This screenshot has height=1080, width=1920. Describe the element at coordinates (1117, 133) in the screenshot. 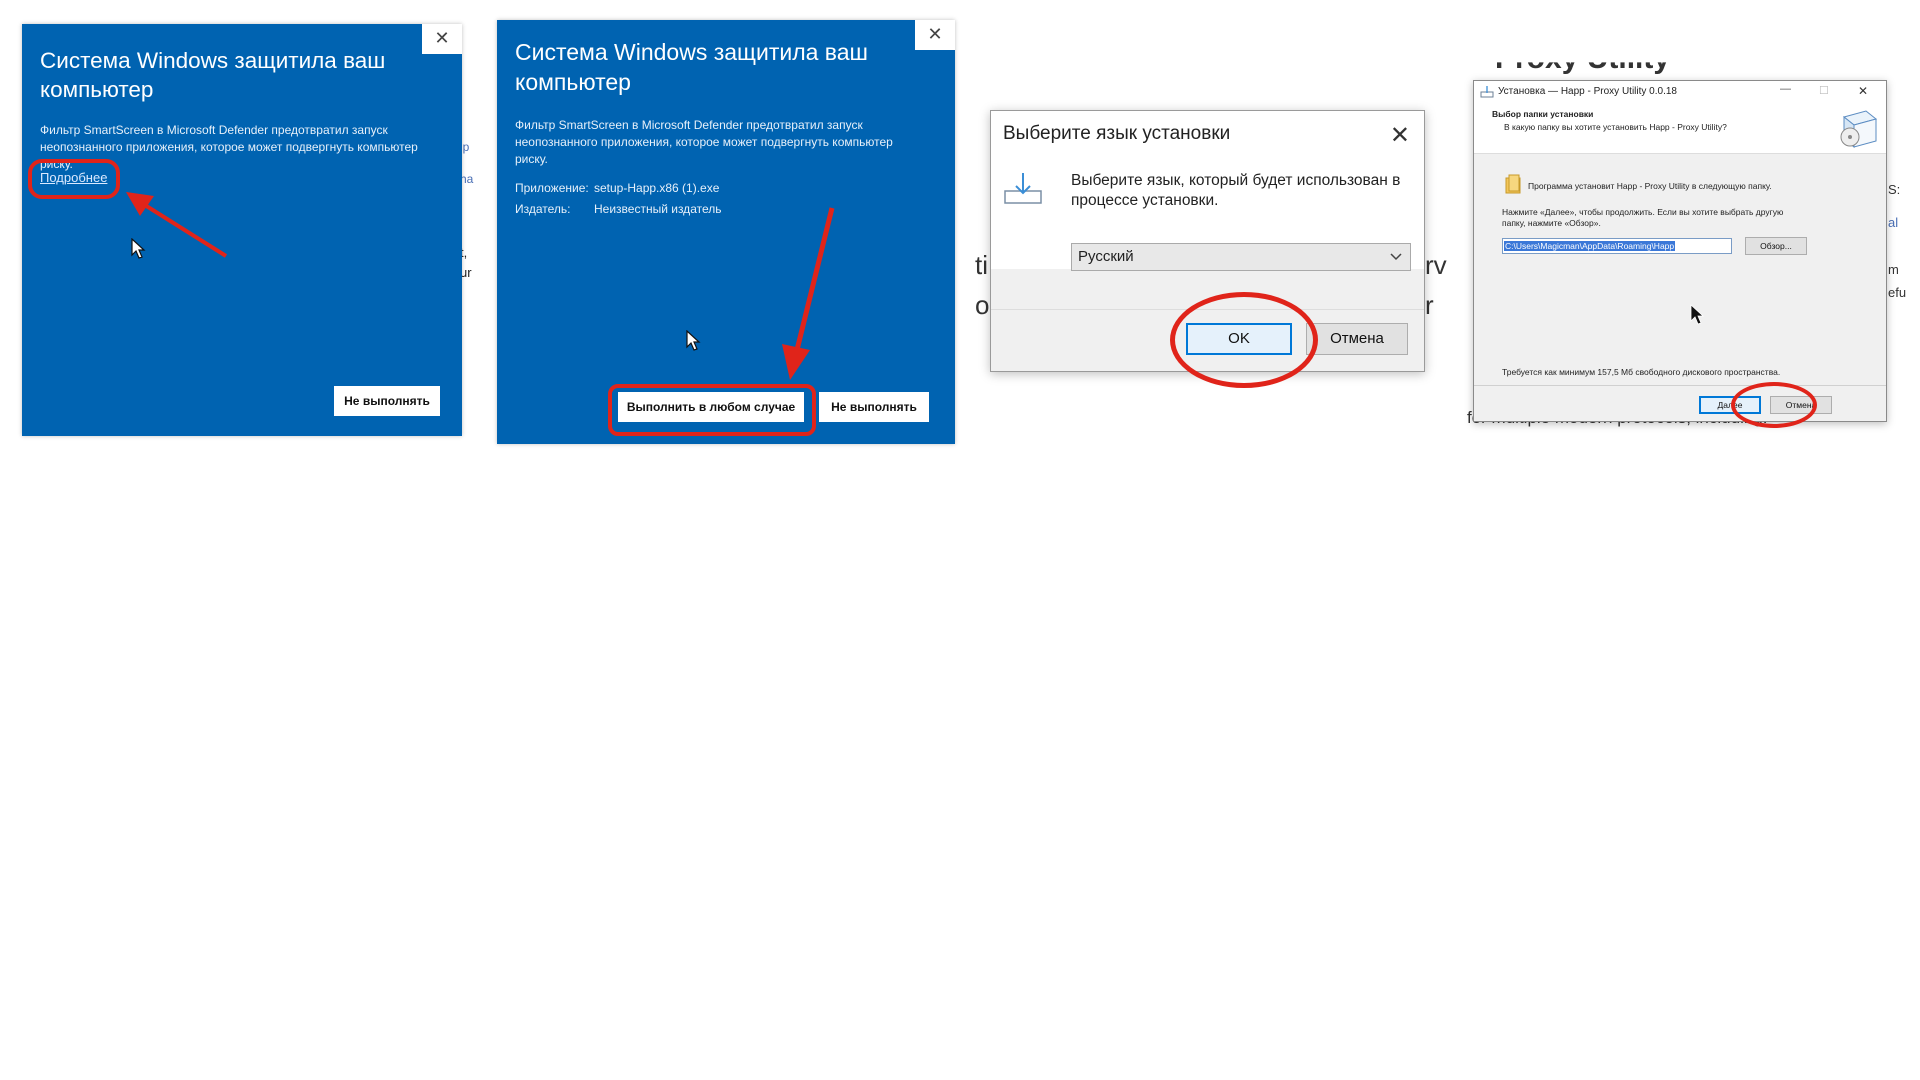

I see `dialog-title: Выберите язык установки` at that location.